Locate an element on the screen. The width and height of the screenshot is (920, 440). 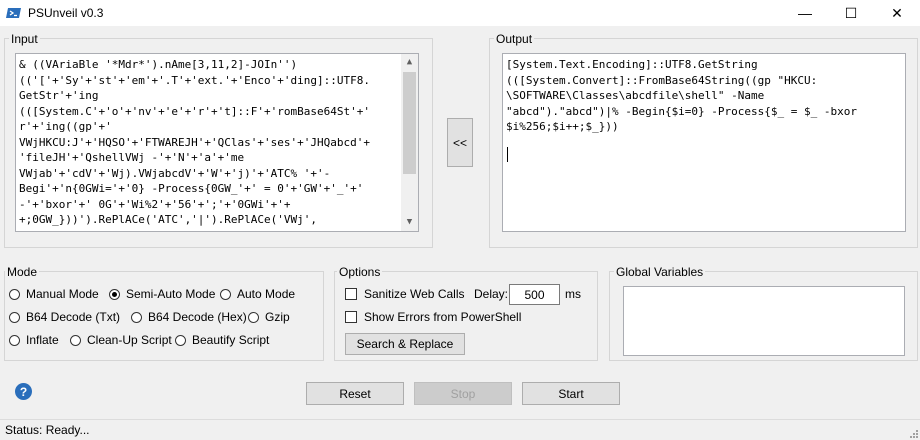
radio-label: Semi-Auto Mode is located at coordinates (171, 294).